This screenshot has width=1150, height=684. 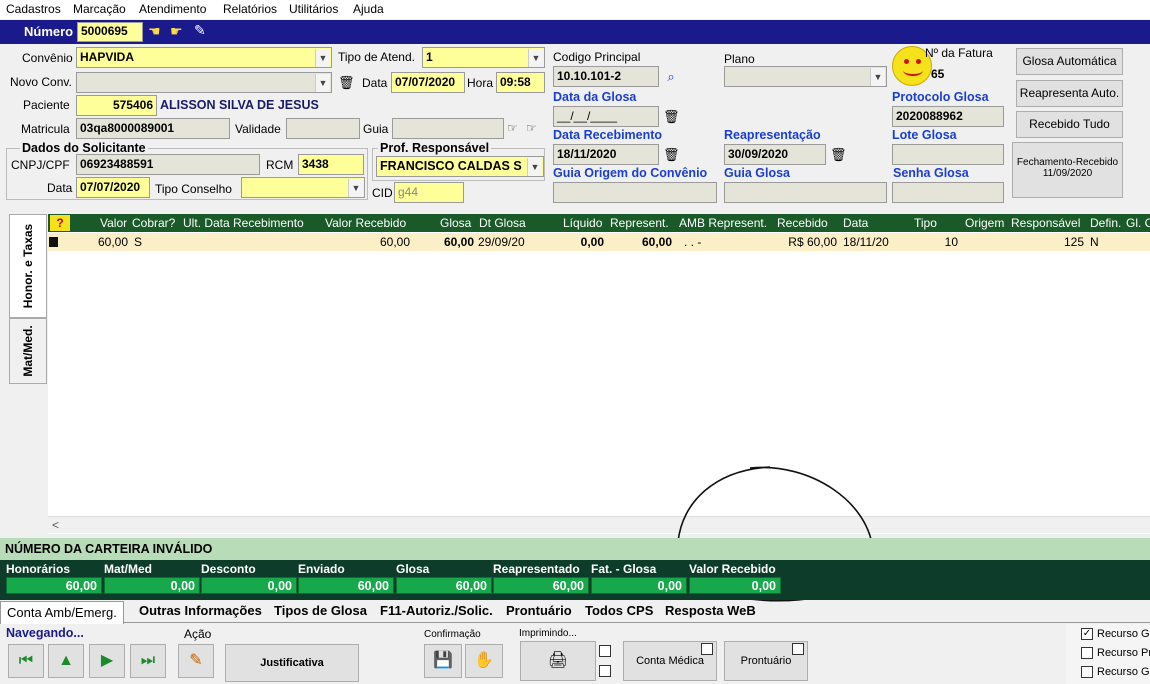 I want to click on prof-select: FRANCISCO CALDAS S ▼, so click(x=460, y=166).